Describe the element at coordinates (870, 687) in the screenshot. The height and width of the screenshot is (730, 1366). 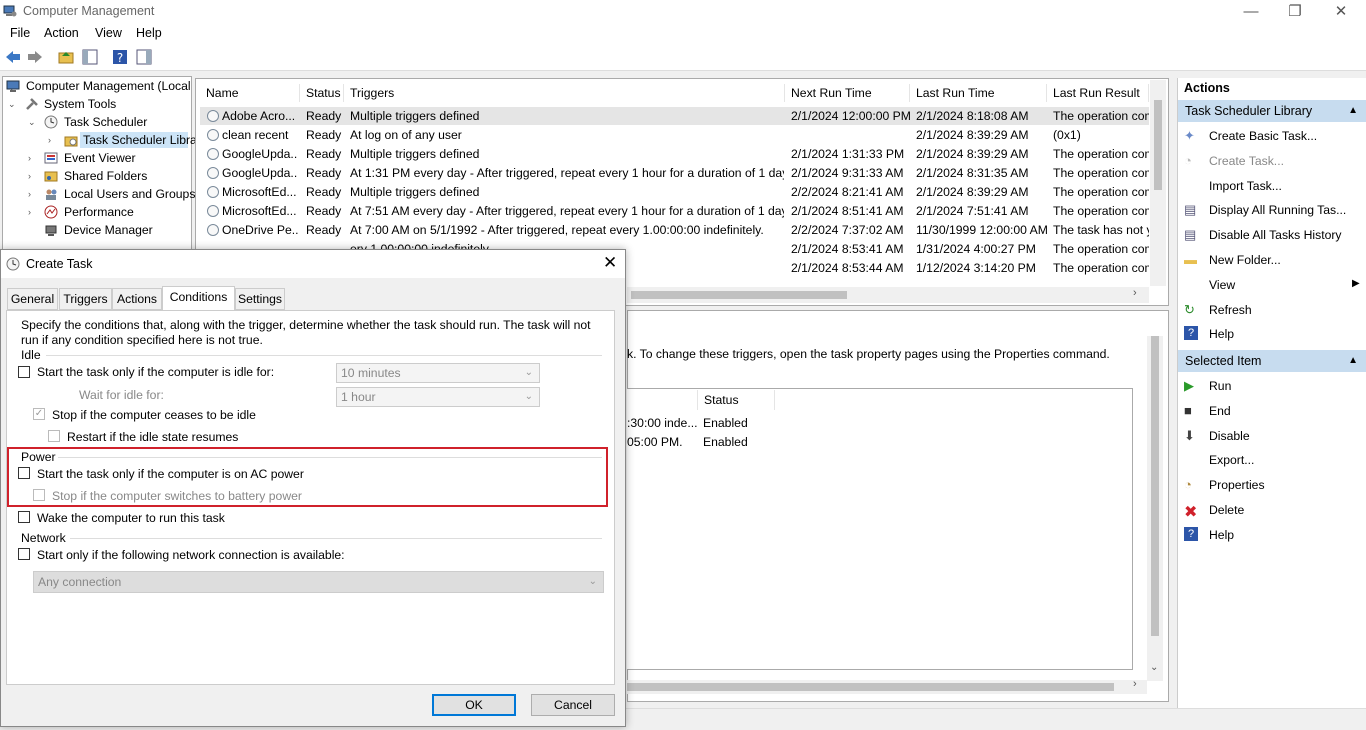
I see `detail-hscroll-thumb` at that location.